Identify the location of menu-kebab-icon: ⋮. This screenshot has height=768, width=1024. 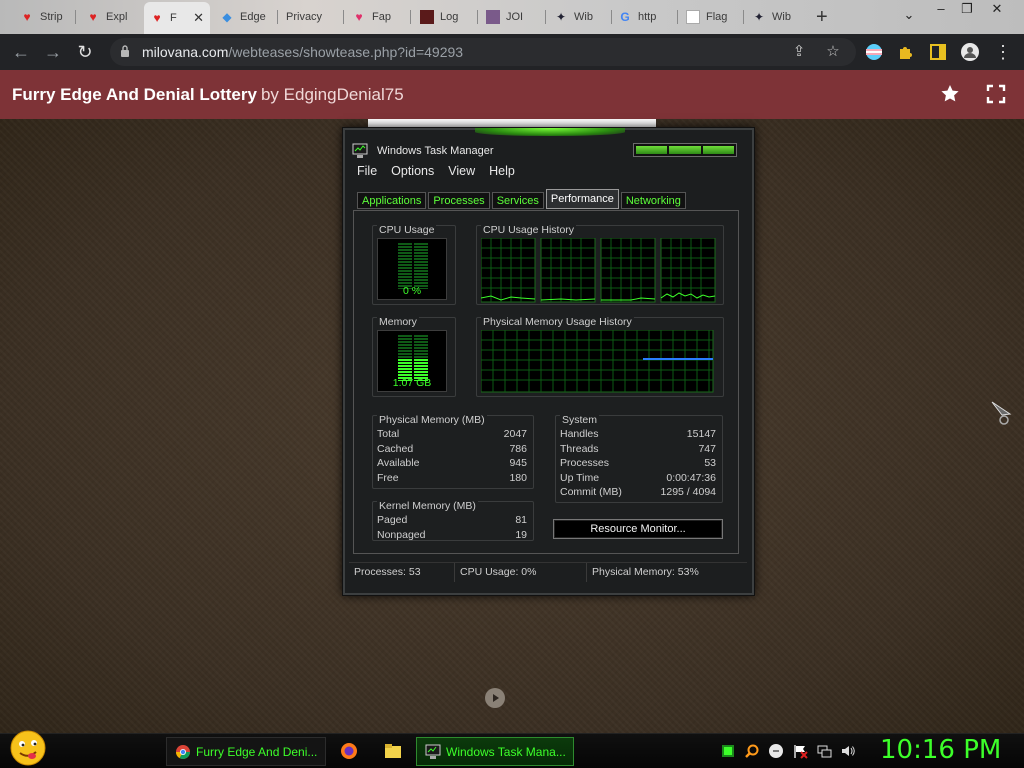
(1003, 52).